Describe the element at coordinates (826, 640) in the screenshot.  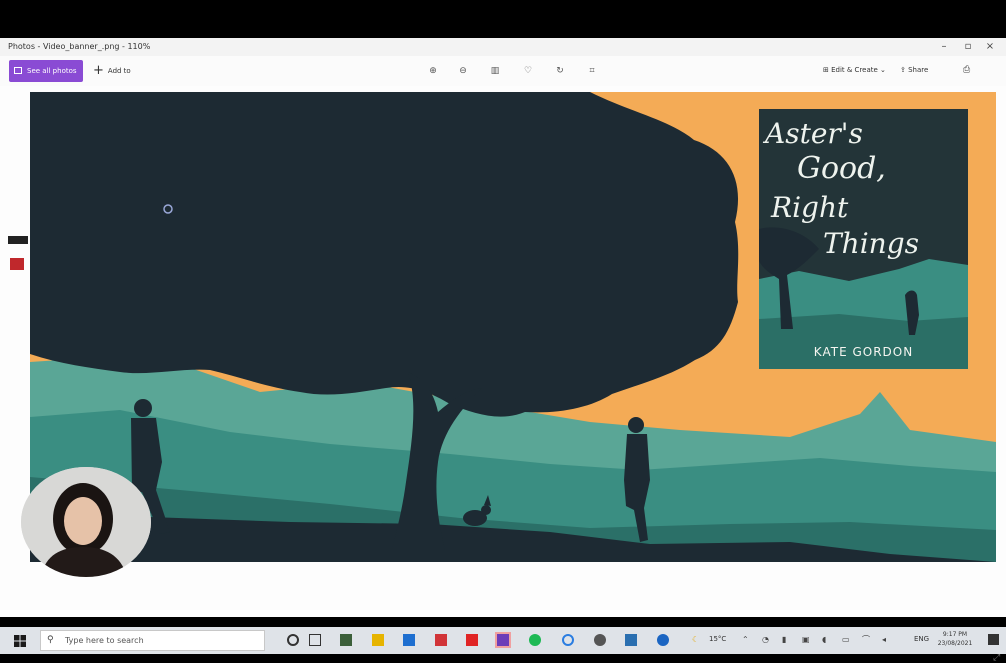
I see `tray-icon-4: ◖` at that location.